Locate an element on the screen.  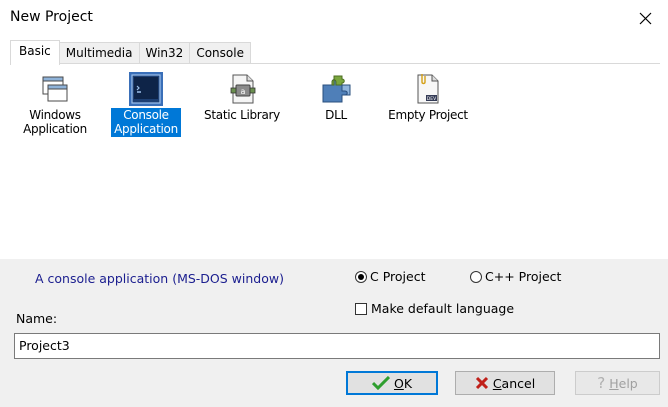
tab-win32: Win32 is located at coordinates (165, 53).